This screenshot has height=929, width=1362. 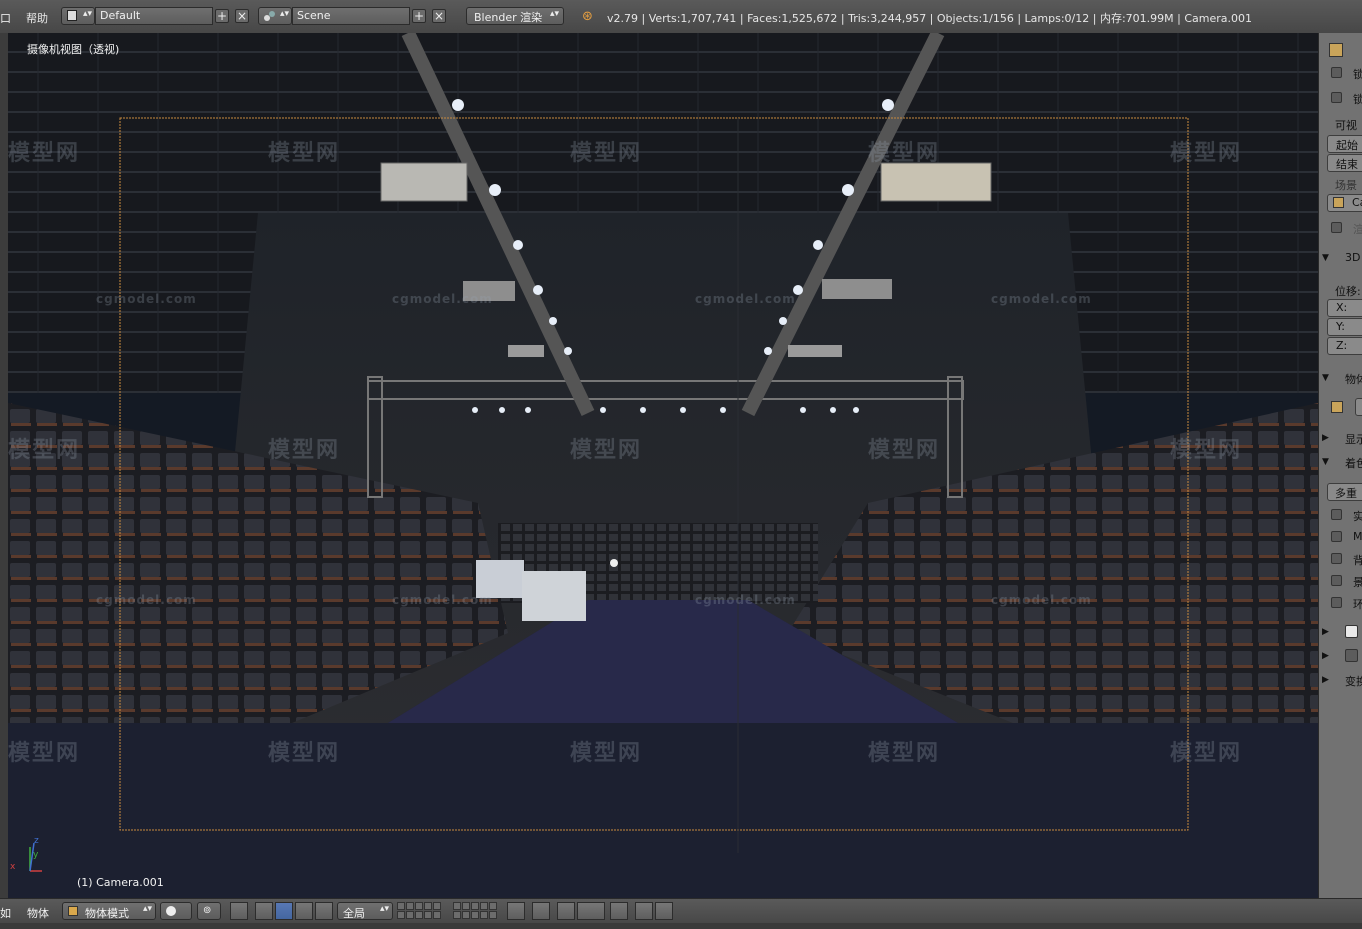 I want to click on matcap-checkbox, so click(x=1336, y=536).